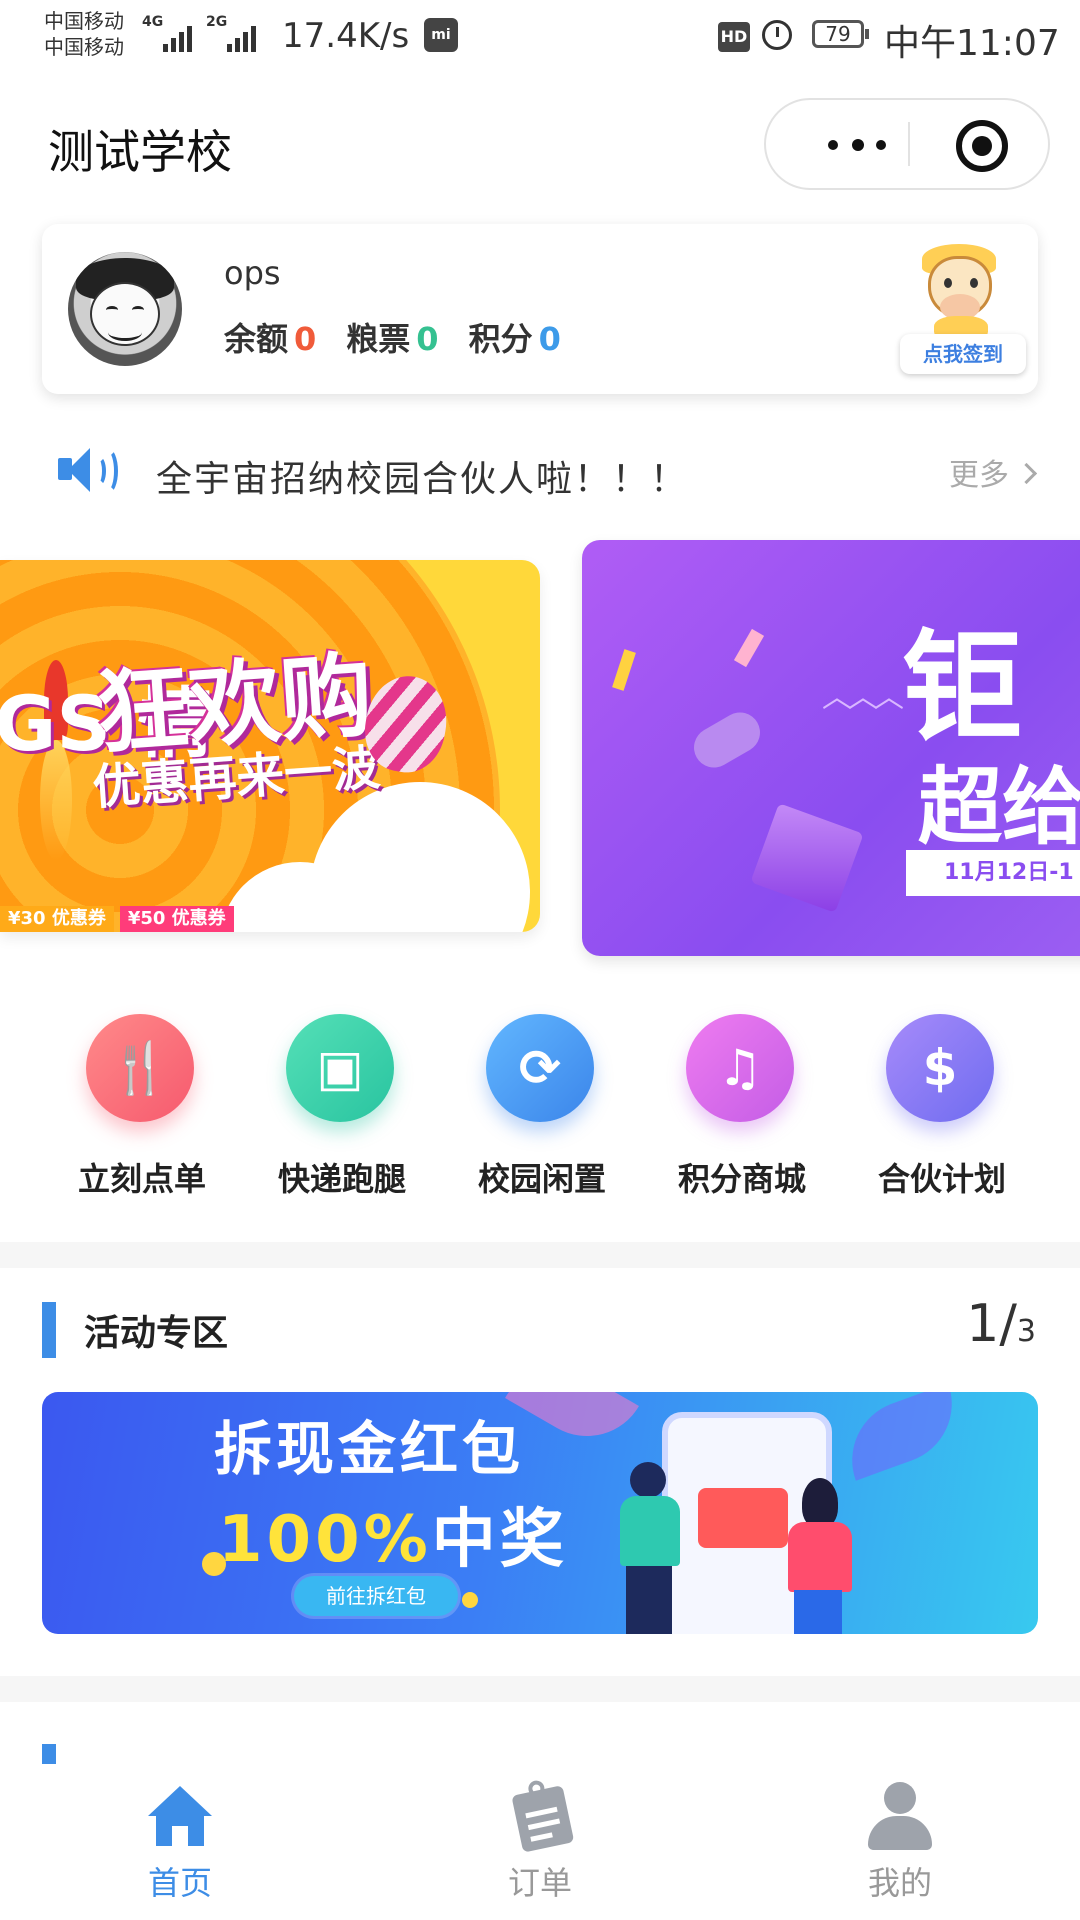 This screenshot has width=1080, height=1920. What do you see at coordinates (341, 1179) in the screenshot?
I see `menu-label: 快递跑腿` at bounding box center [341, 1179].